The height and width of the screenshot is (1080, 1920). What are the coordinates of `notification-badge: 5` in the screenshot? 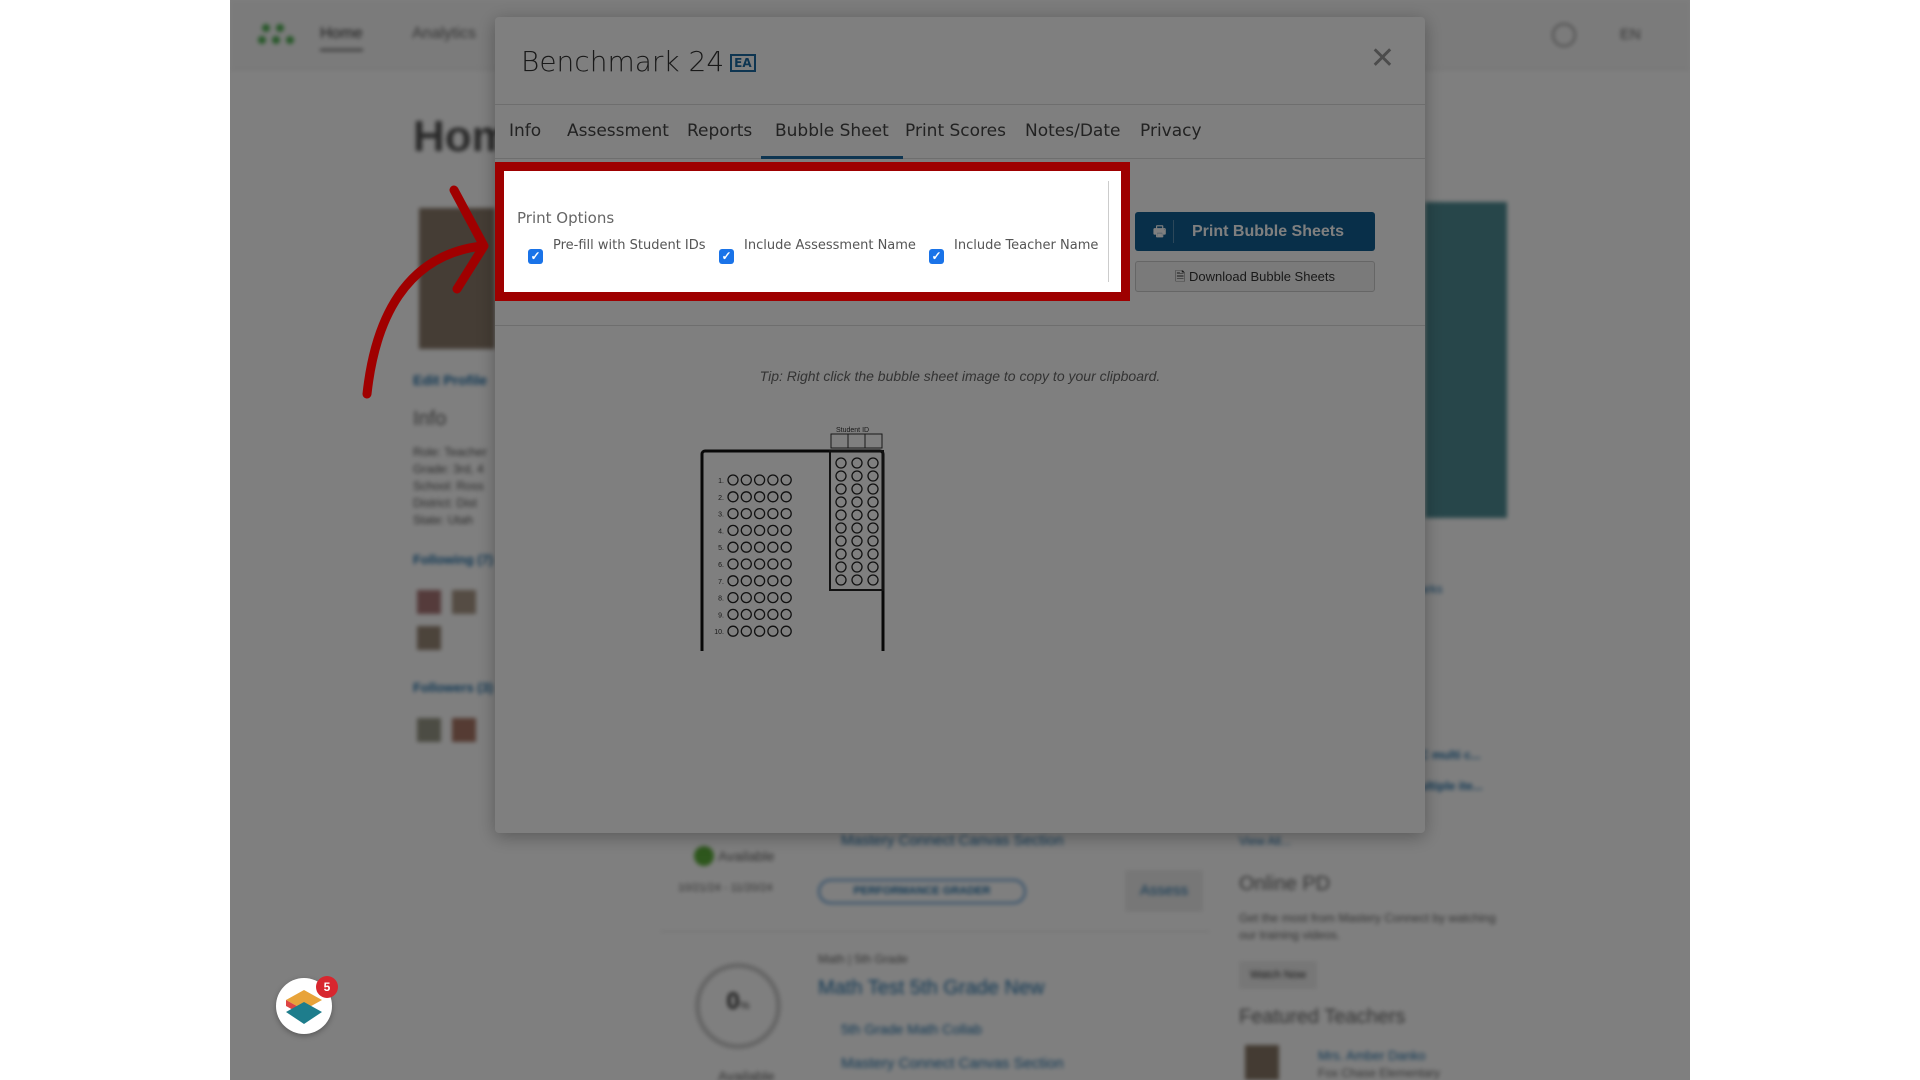 It's located at (327, 987).